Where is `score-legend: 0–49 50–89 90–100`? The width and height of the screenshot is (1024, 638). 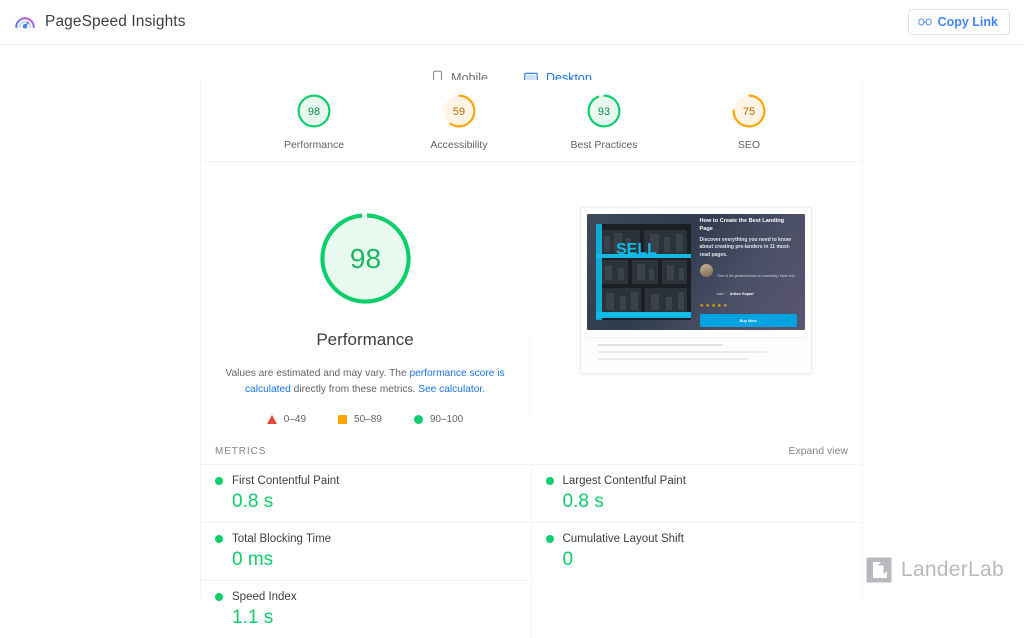
score-legend: 0–49 50–89 90–100 is located at coordinates (365, 419).